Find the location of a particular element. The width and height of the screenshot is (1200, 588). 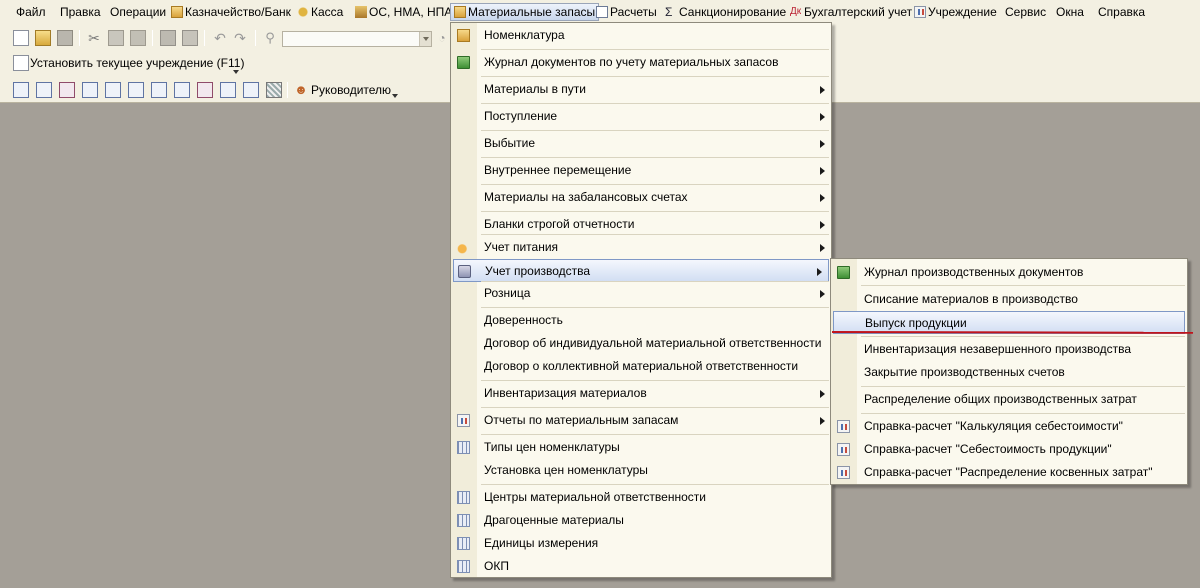

materials-menu-item-22: ОКП is located at coordinates (641, 566).